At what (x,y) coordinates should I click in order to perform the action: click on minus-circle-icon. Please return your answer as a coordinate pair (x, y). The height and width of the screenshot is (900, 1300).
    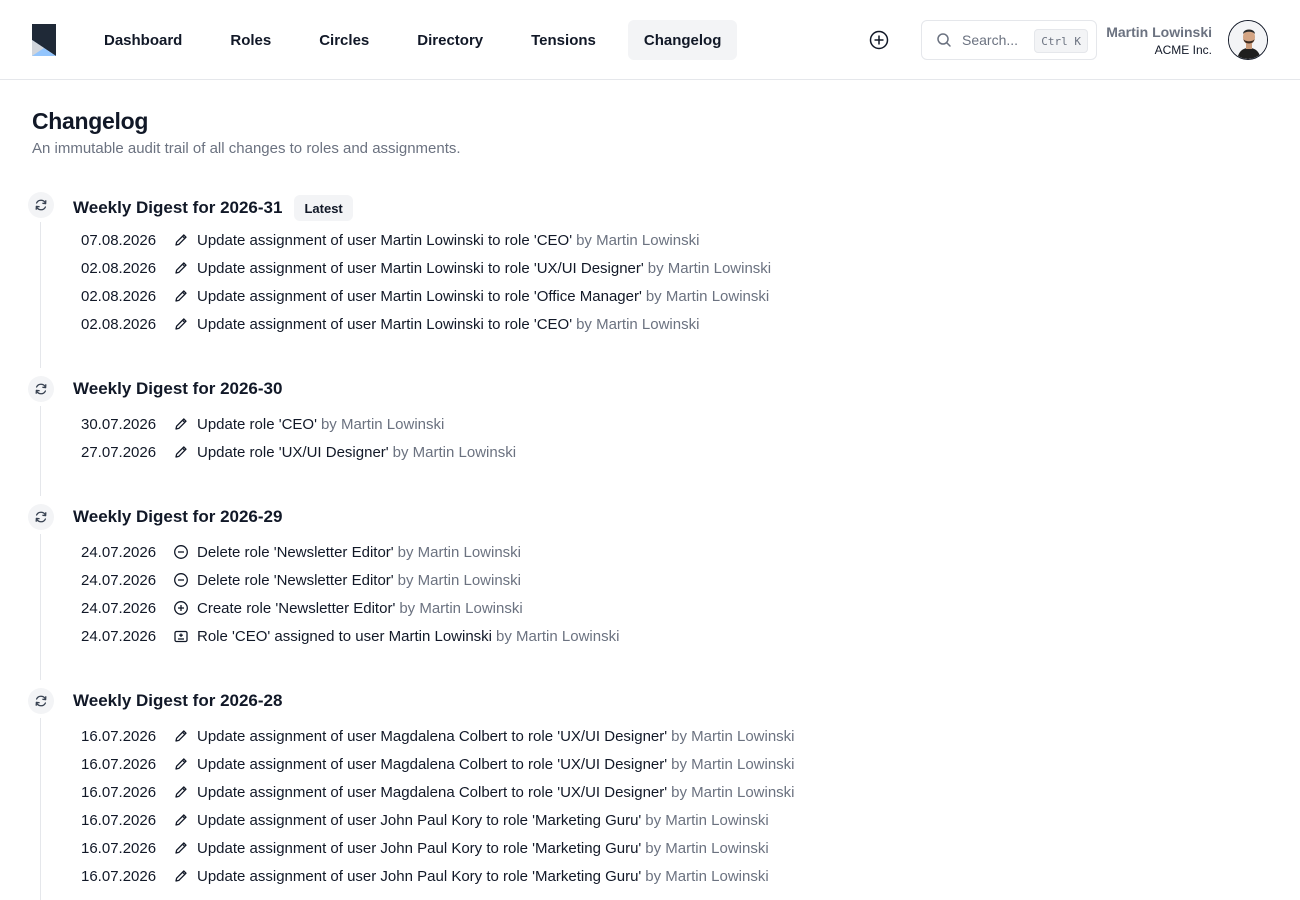
    Looking at the image, I should click on (185, 552).